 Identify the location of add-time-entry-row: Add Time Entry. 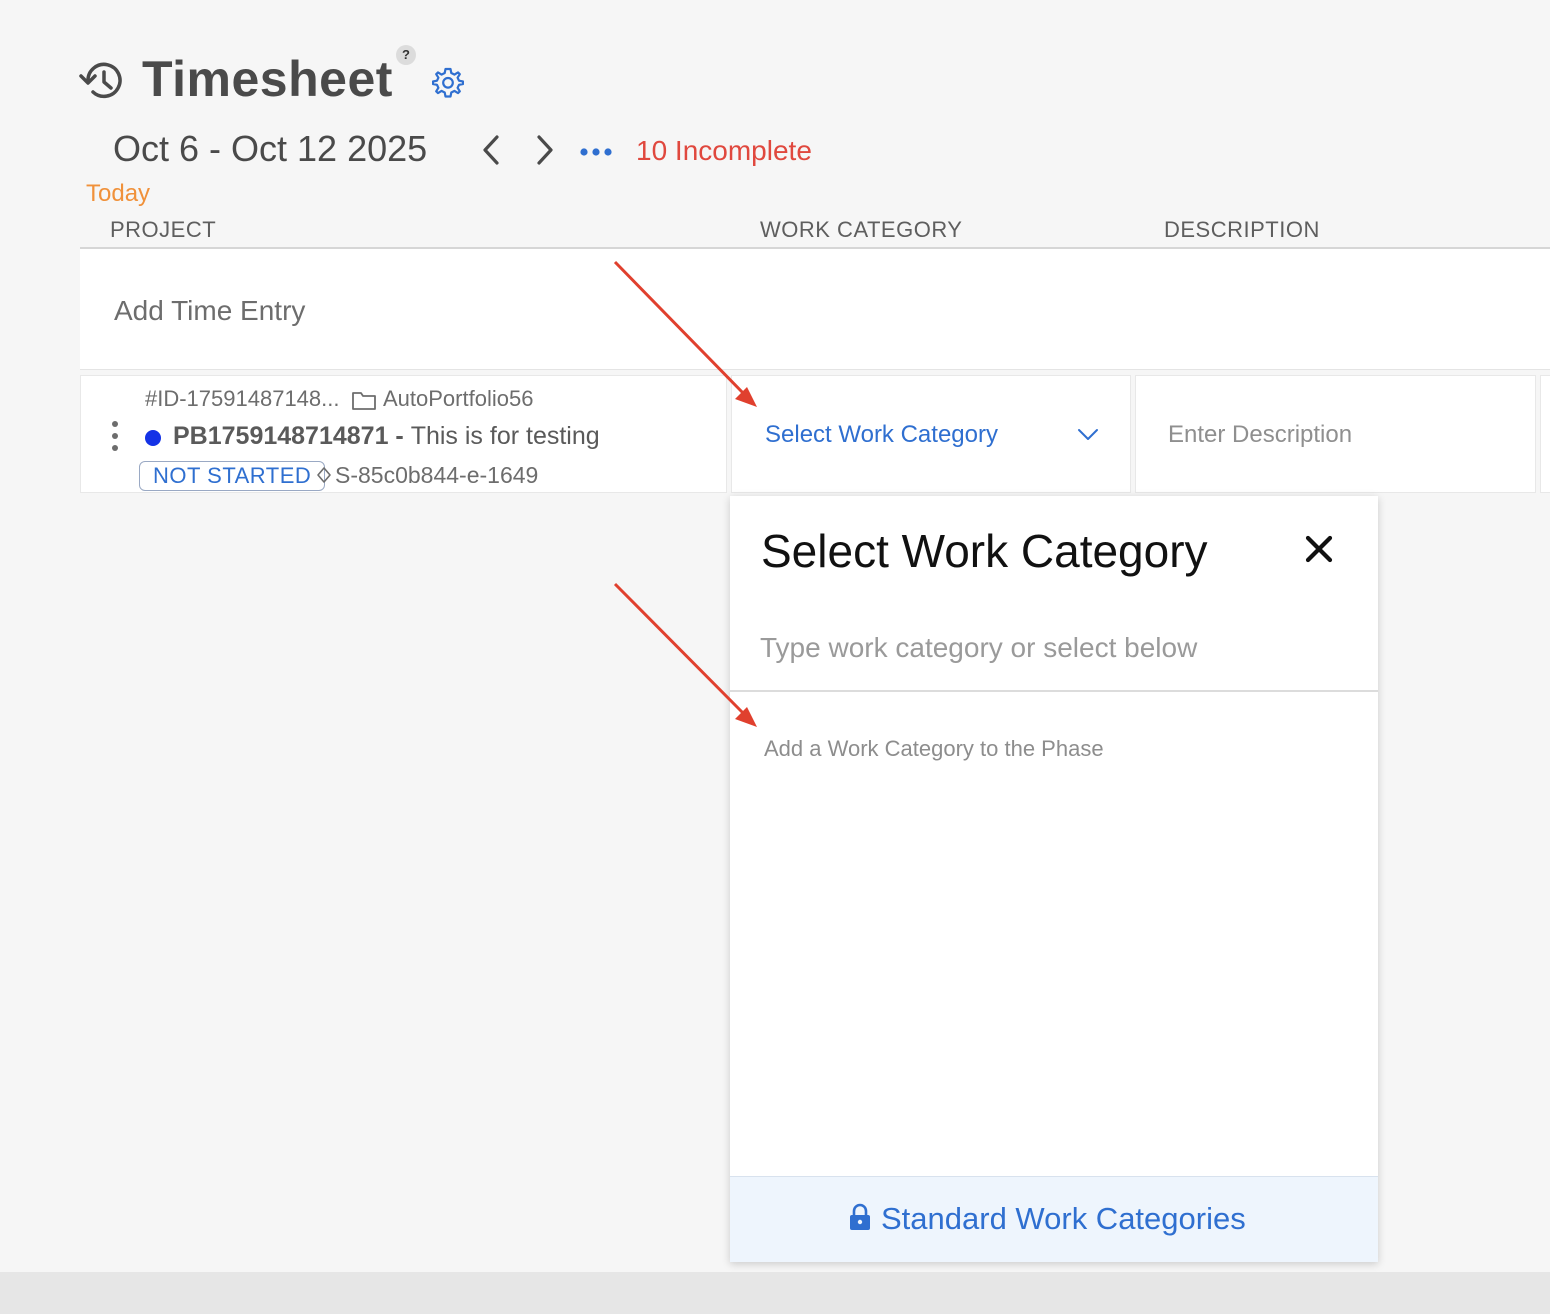
(815, 309).